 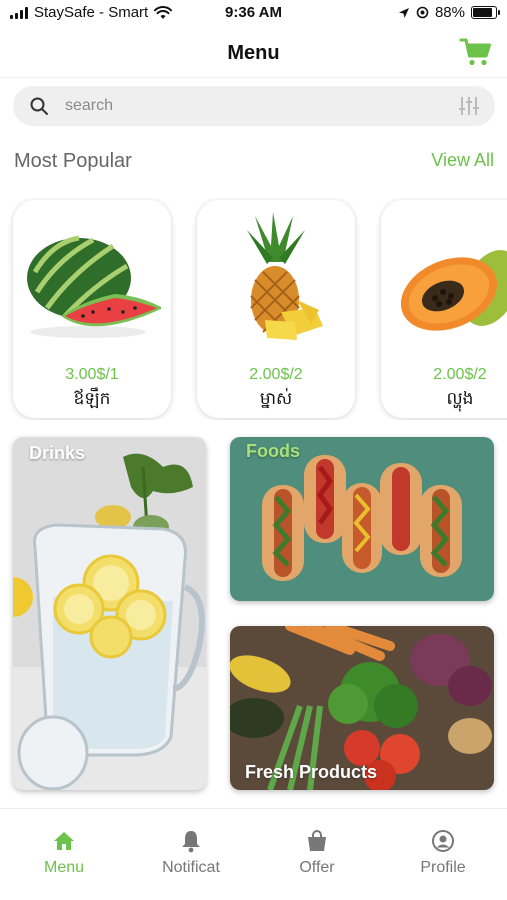 I want to click on product-card: 2.00$/2 ល្ហុង, so click(x=444, y=309).